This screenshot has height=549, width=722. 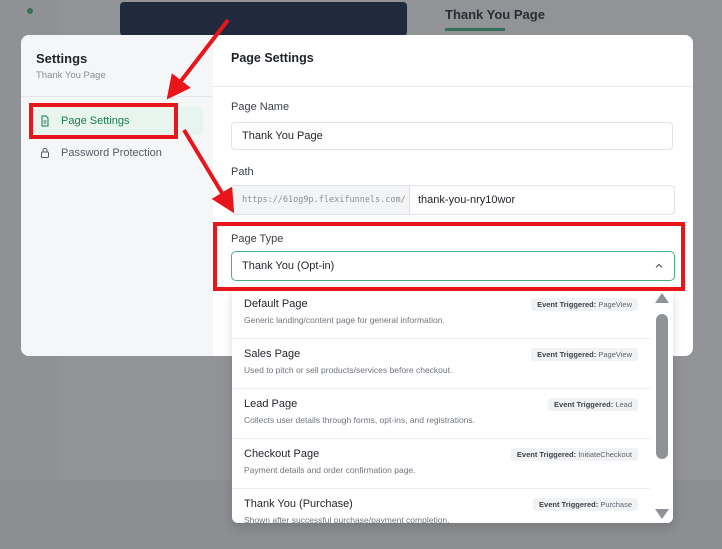 What do you see at coordinates (200, 116) in the screenshot?
I see `annotation-arrows` at bounding box center [200, 116].